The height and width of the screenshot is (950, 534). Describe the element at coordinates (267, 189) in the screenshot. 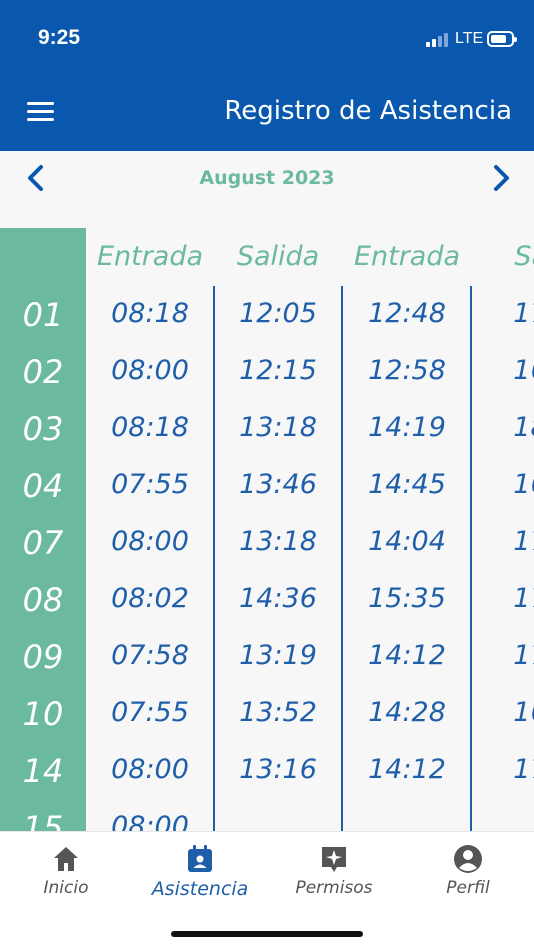

I see `month-navigation: August 2023` at that location.